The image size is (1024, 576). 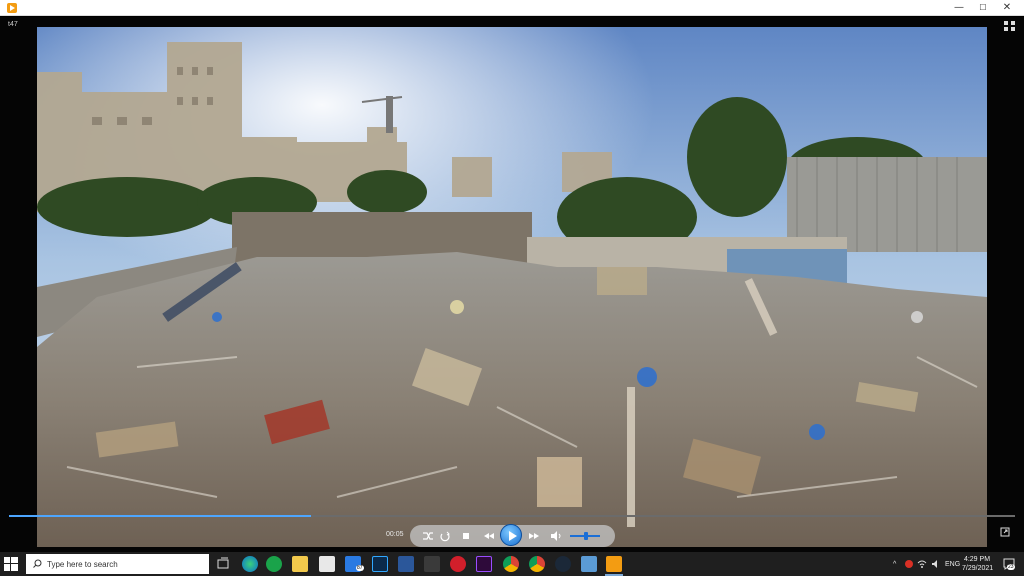 What do you see at coordinates (360, 568) in the screenshot?
I see `mail-badge: 87` at bounding box center [360, 568].